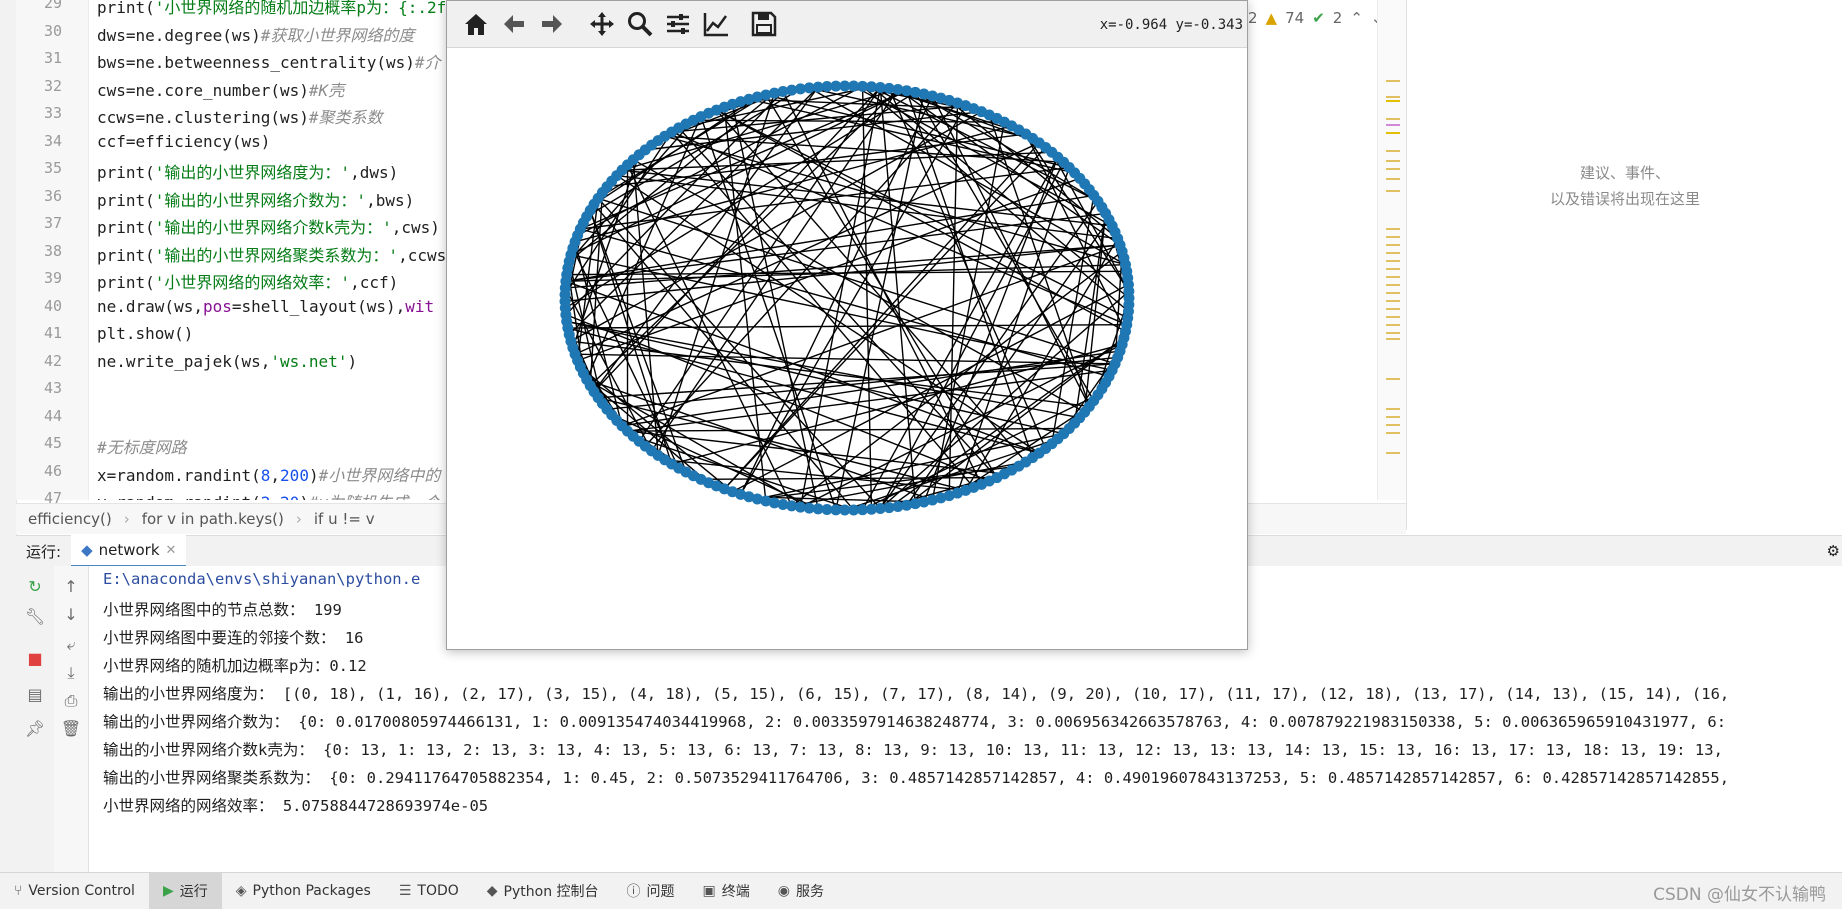 The image size is (1842, 909). Describe the element at coordinates (552, 24) in the screenshot. I see `forward-arrow-icon` at that location.